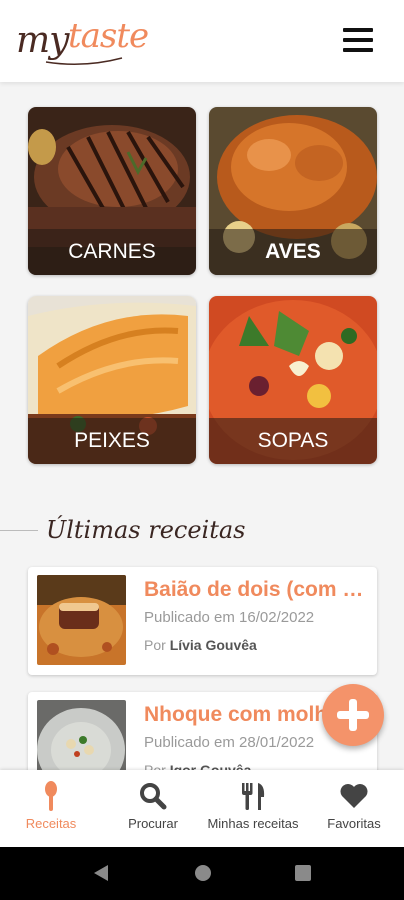  I want to click on nav-receitas: Receitas, so click(51, 808).